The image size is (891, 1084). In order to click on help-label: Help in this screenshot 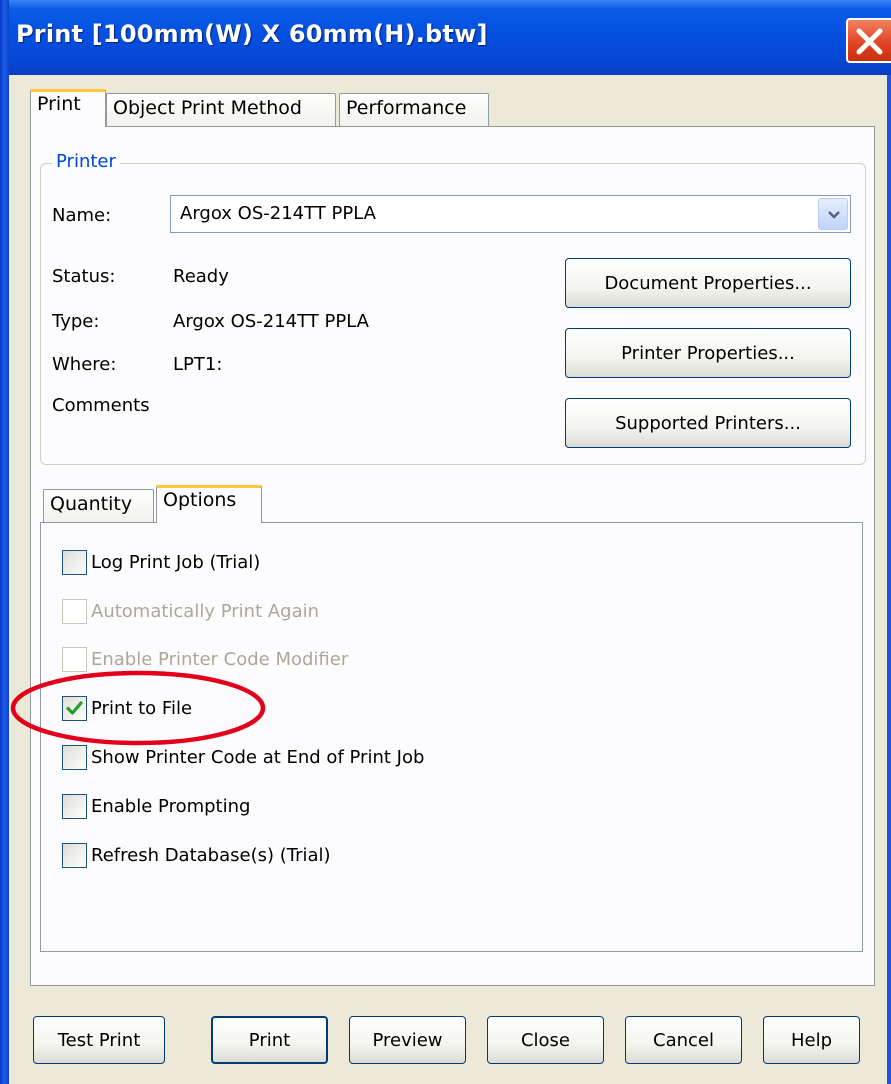, I will do `click(811, 1040)`.